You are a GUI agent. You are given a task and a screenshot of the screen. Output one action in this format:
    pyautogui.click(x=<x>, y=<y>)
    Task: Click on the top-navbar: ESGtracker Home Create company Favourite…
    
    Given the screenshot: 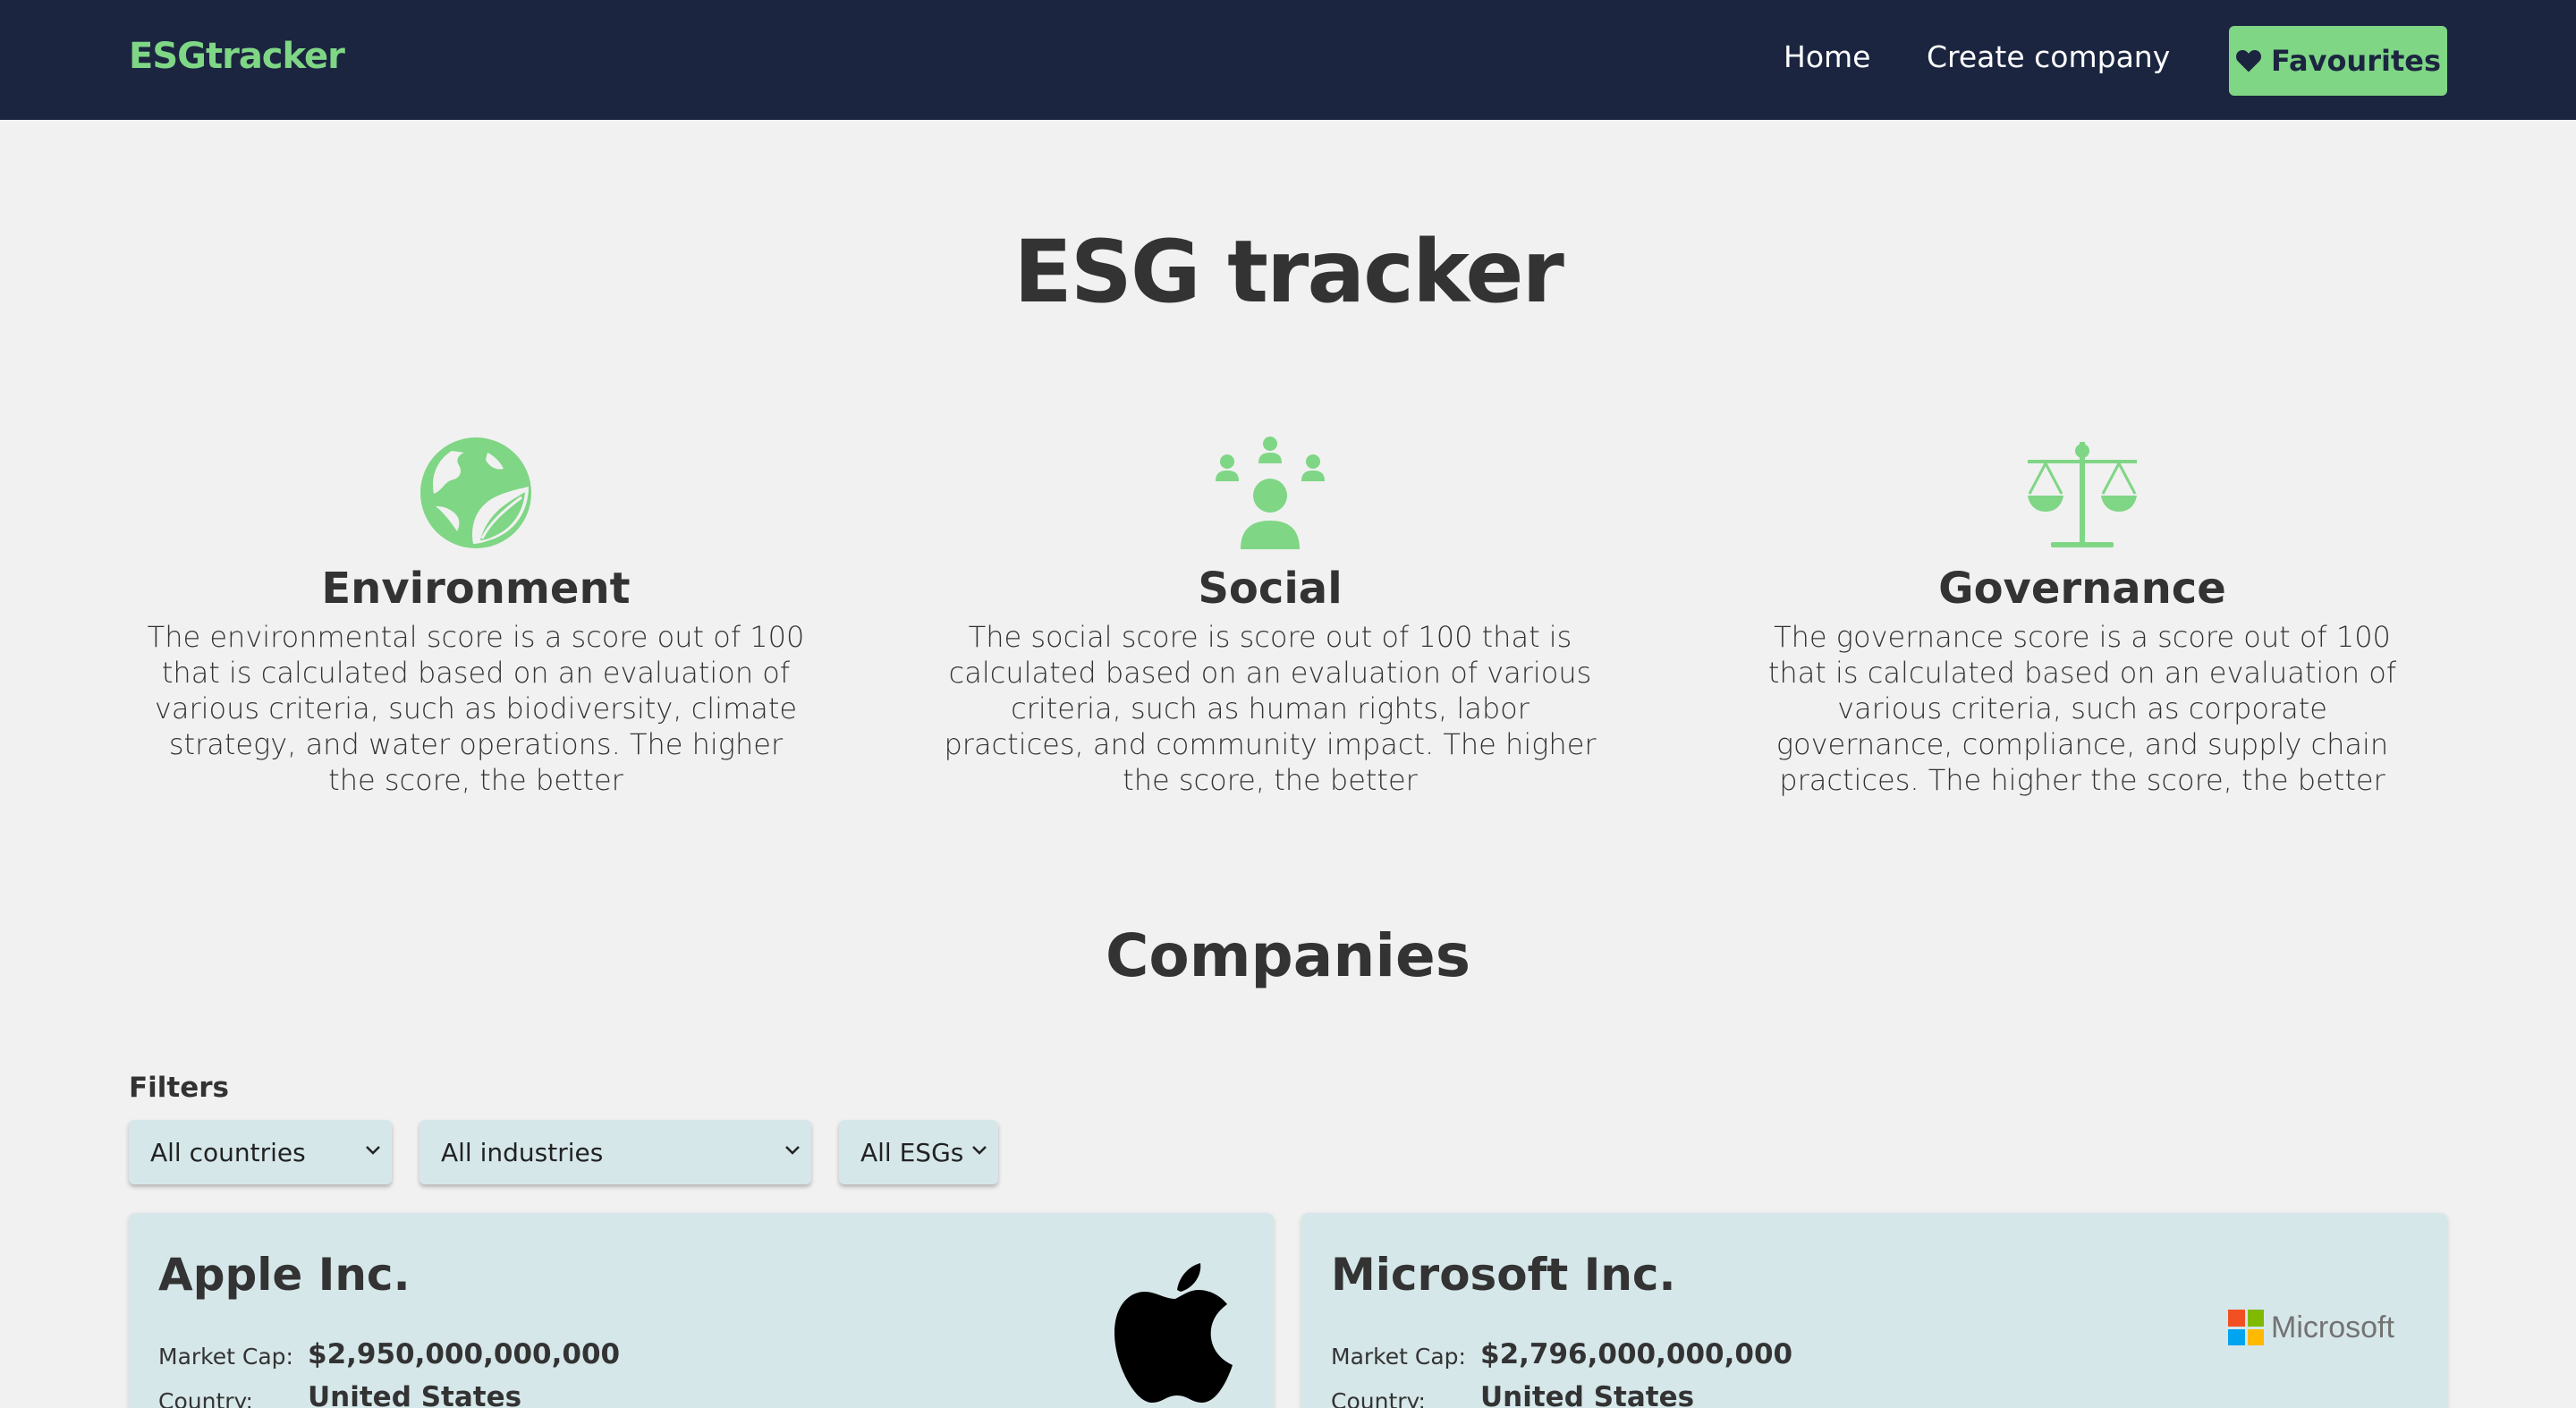 What is the action you would take?
    pyautogui.click(x=1288, y=60)
    